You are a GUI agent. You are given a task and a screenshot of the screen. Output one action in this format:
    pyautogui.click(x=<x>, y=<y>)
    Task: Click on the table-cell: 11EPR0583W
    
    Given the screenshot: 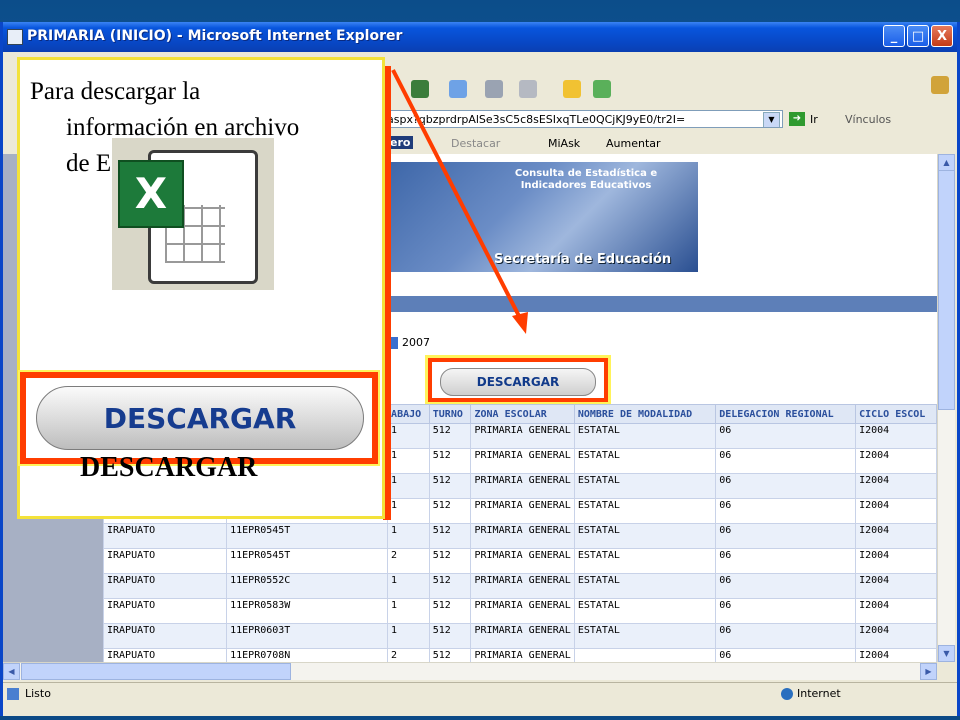 What is the action you would take?
    pyautogui.click(x=307, y=611)
    